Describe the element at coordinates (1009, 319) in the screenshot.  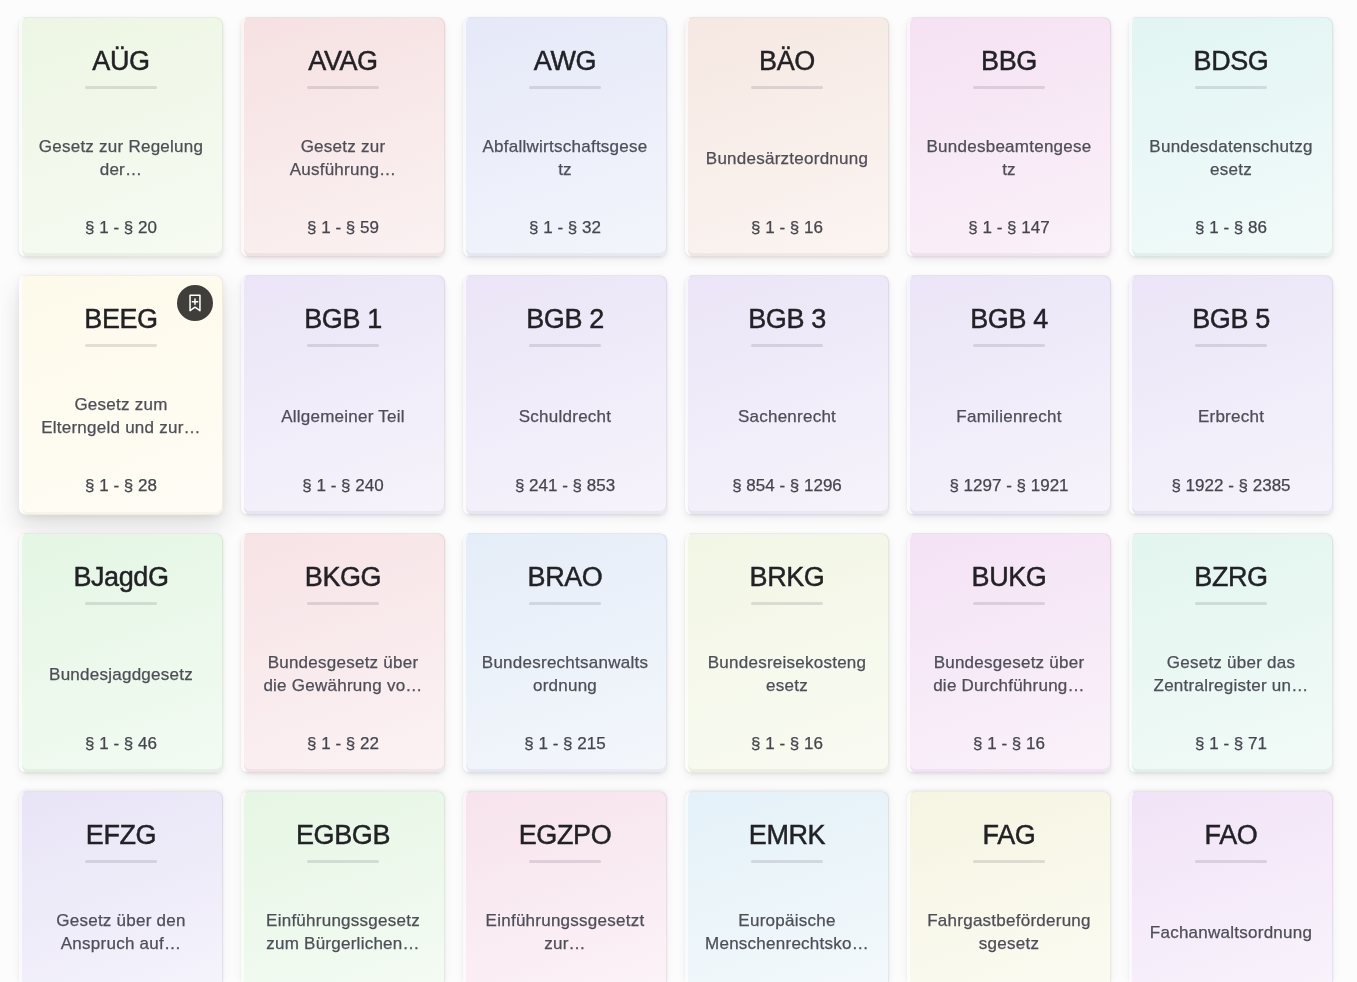
I see `law-abbreviation: BGB 4` at that location.